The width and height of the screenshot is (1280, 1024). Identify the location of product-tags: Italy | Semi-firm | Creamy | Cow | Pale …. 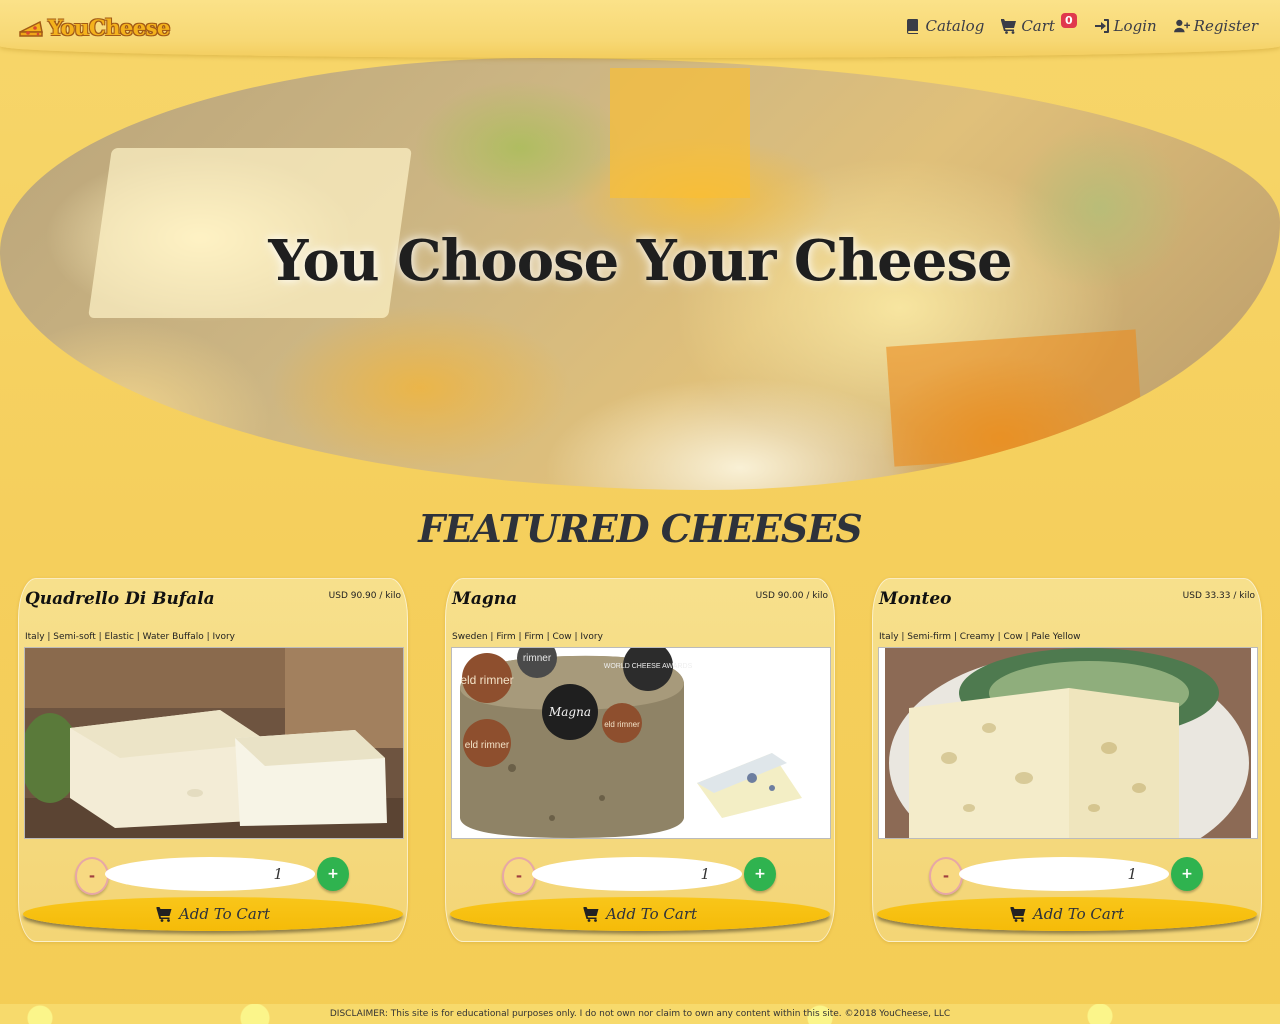
(980, 637).